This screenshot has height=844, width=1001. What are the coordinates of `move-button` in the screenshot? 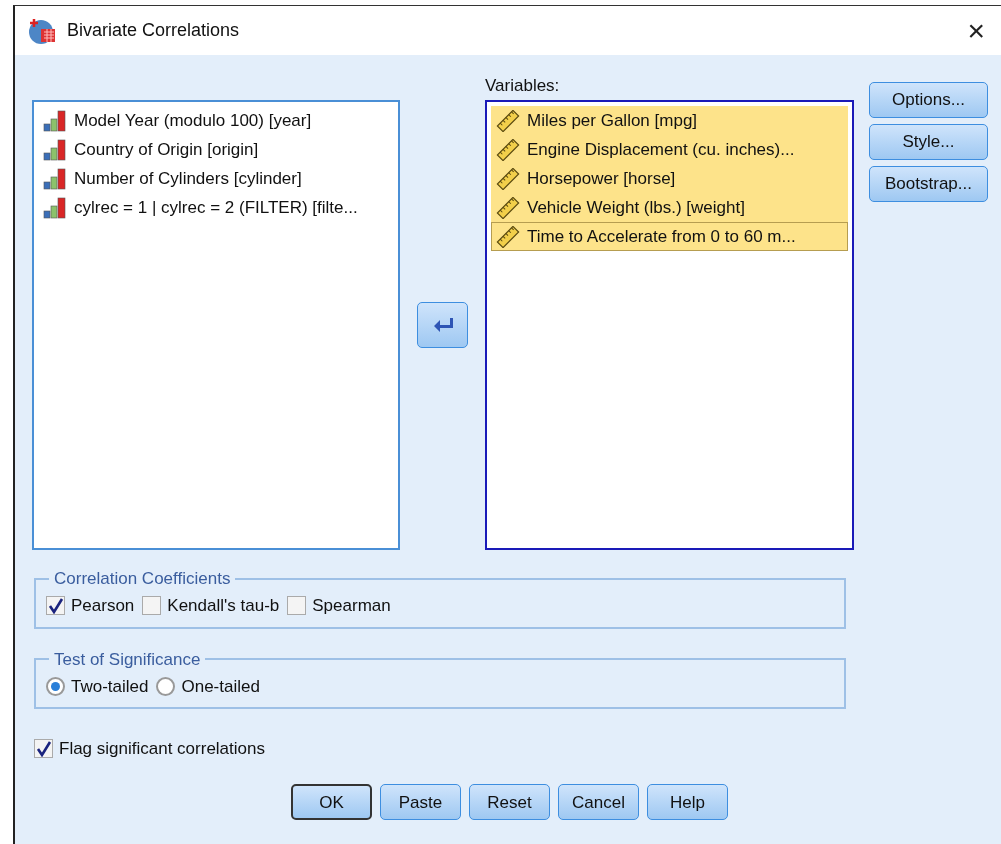 It's located at (442, 325).